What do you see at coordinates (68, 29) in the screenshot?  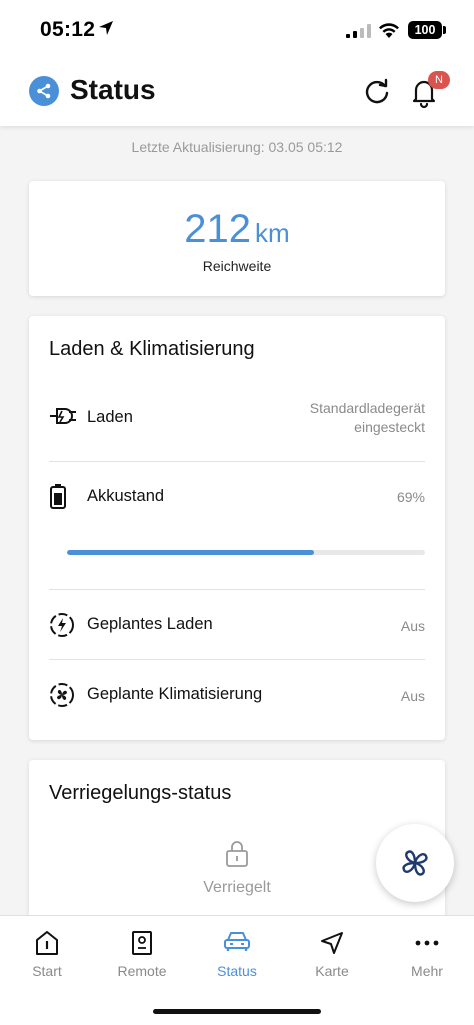 I see `clock: 05:12` at bounding box center [68, 29].